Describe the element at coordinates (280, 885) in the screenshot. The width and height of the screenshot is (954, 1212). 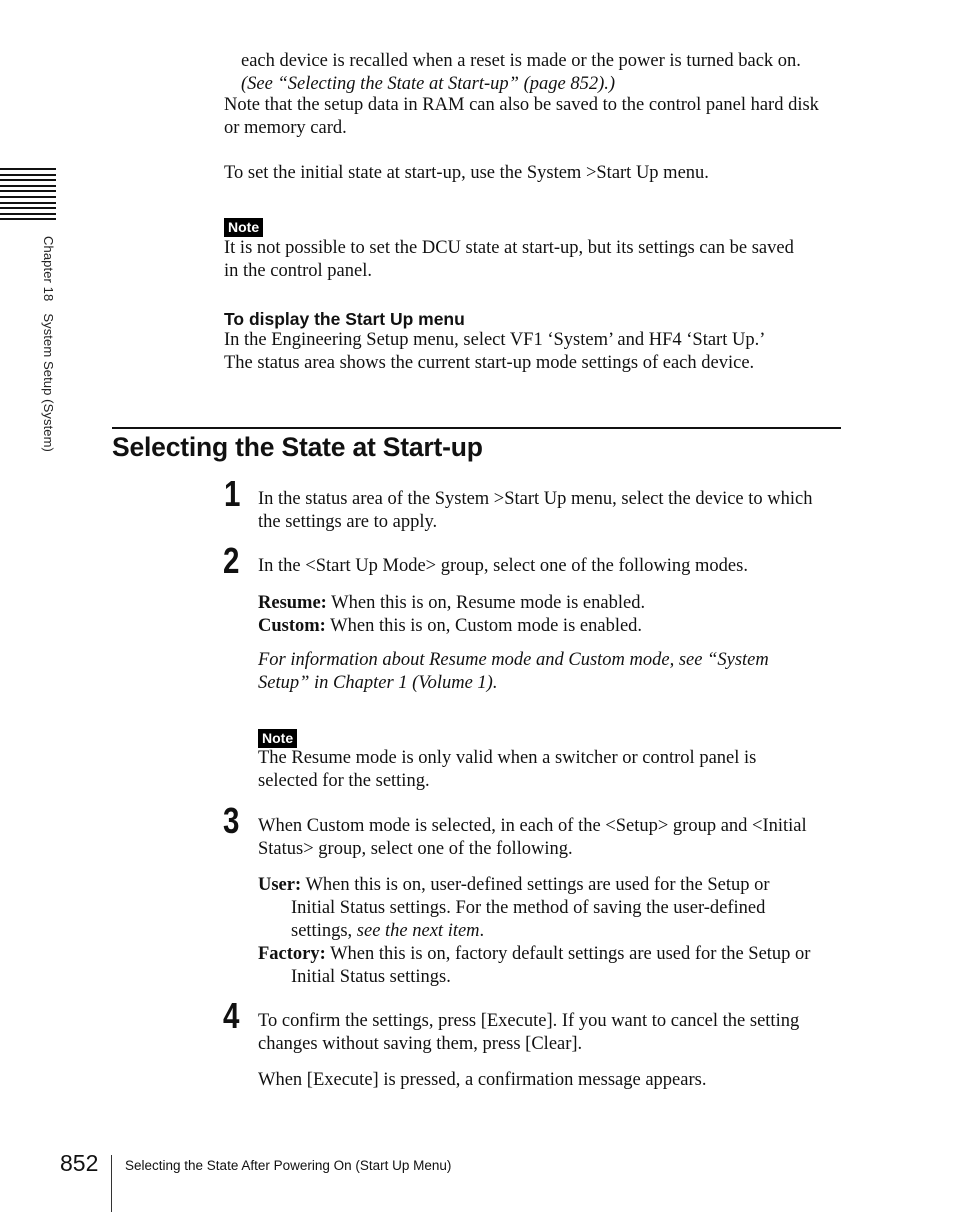
I see `option-term: User:` at that location.